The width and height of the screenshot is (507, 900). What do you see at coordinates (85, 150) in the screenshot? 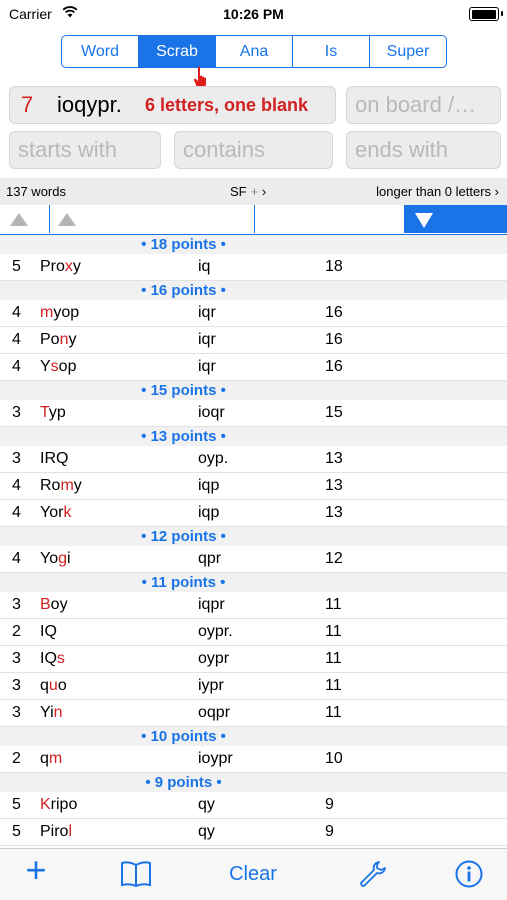
I see `starts-with-input: starts with` at bounding box center [85, 150].